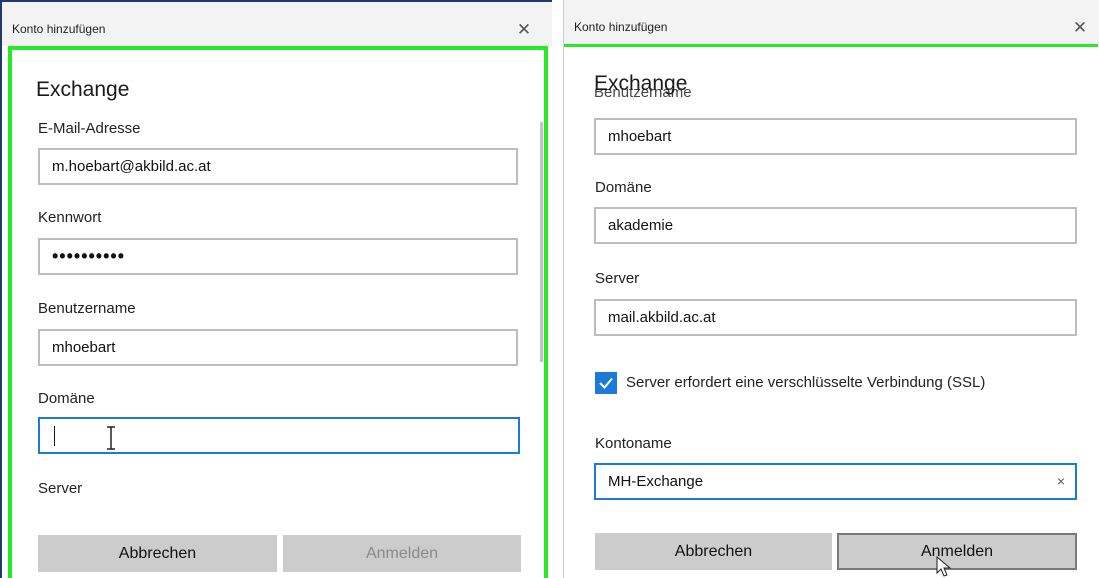 The height and width of the screenshot is (578, 1099). What do you see at coordinates (835, 481) in the screenshot?
I see `account-name-field: MH-Exchange ×` at bounding box center [835, 481].